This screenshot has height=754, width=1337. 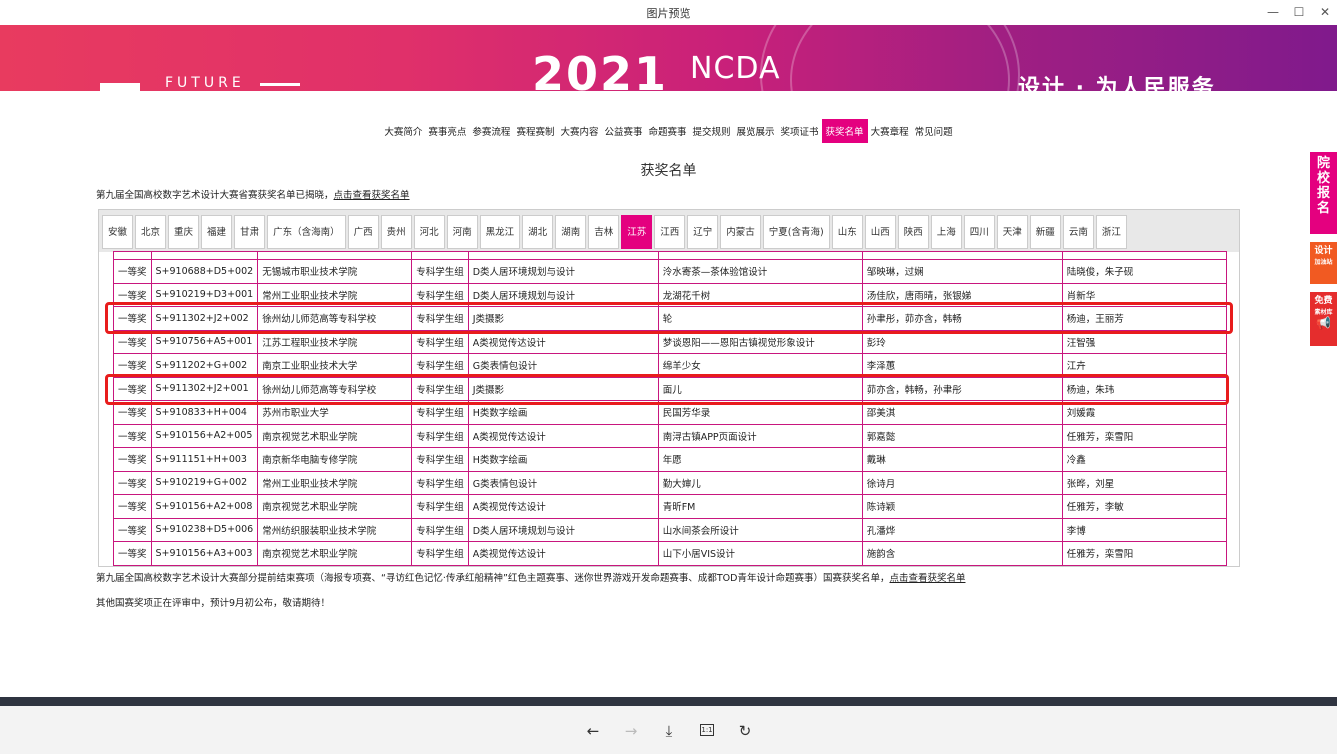 I want to click on apply-char: 报, so click(x=1323, y=193).